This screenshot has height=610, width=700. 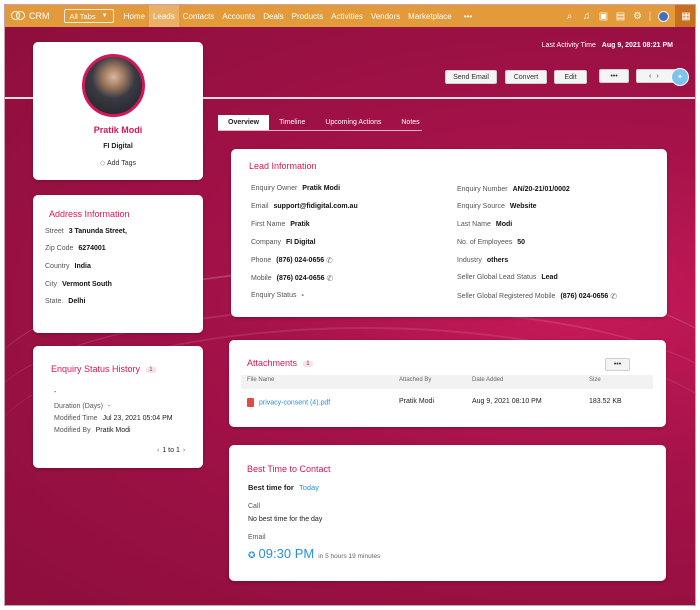 I want to click on attachment-file: privacy-consent (4).pdf, so click(x=288, y=402).